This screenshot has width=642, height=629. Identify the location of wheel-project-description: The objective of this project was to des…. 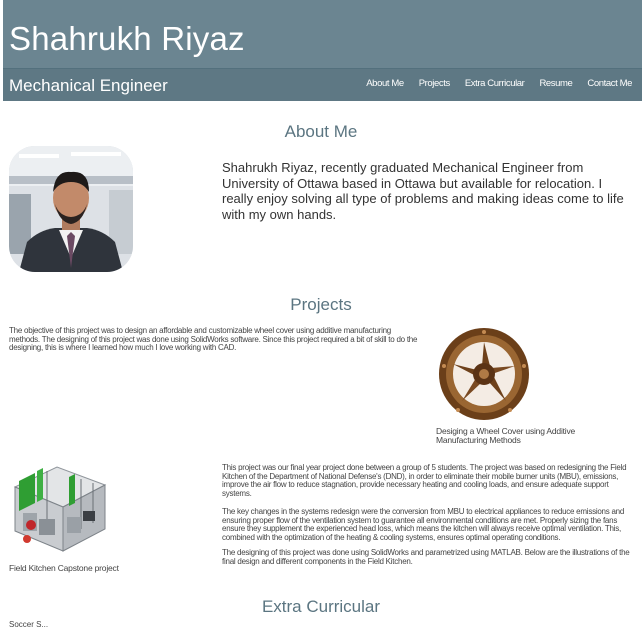
(213, 339).